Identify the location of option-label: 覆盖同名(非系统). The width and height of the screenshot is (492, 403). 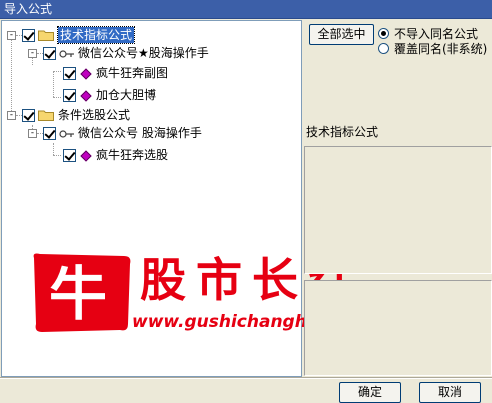
(441, 49).